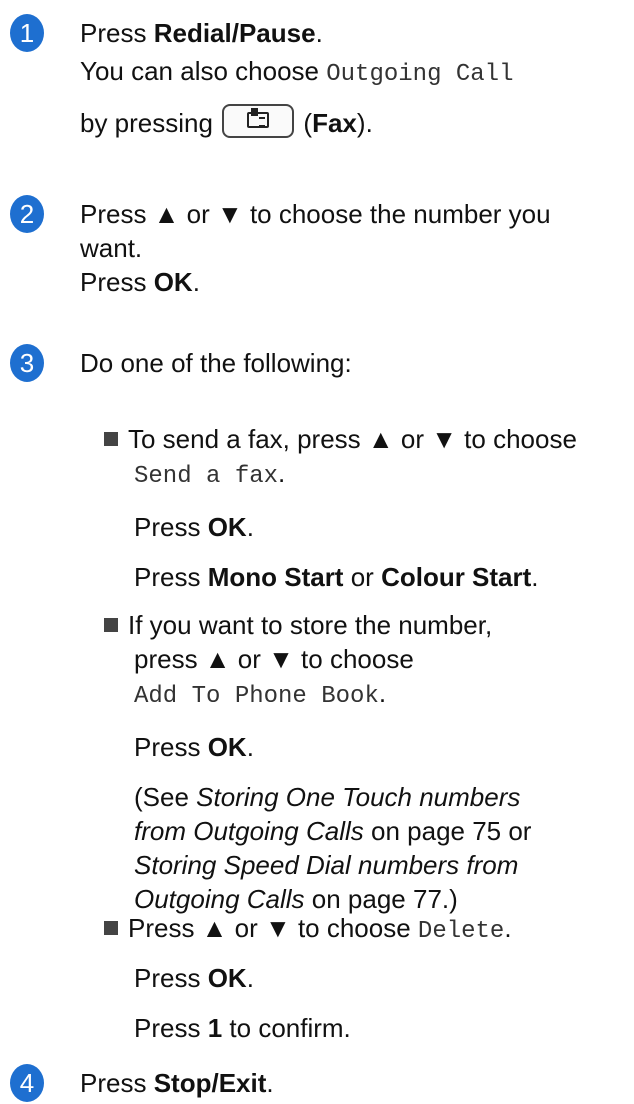 The width and height of the screenshot is (634, 1104). What do you see at coordinates (27, 214) in the screenshot?
I see `step-number-2: 2` at bounding box center [27, 214].